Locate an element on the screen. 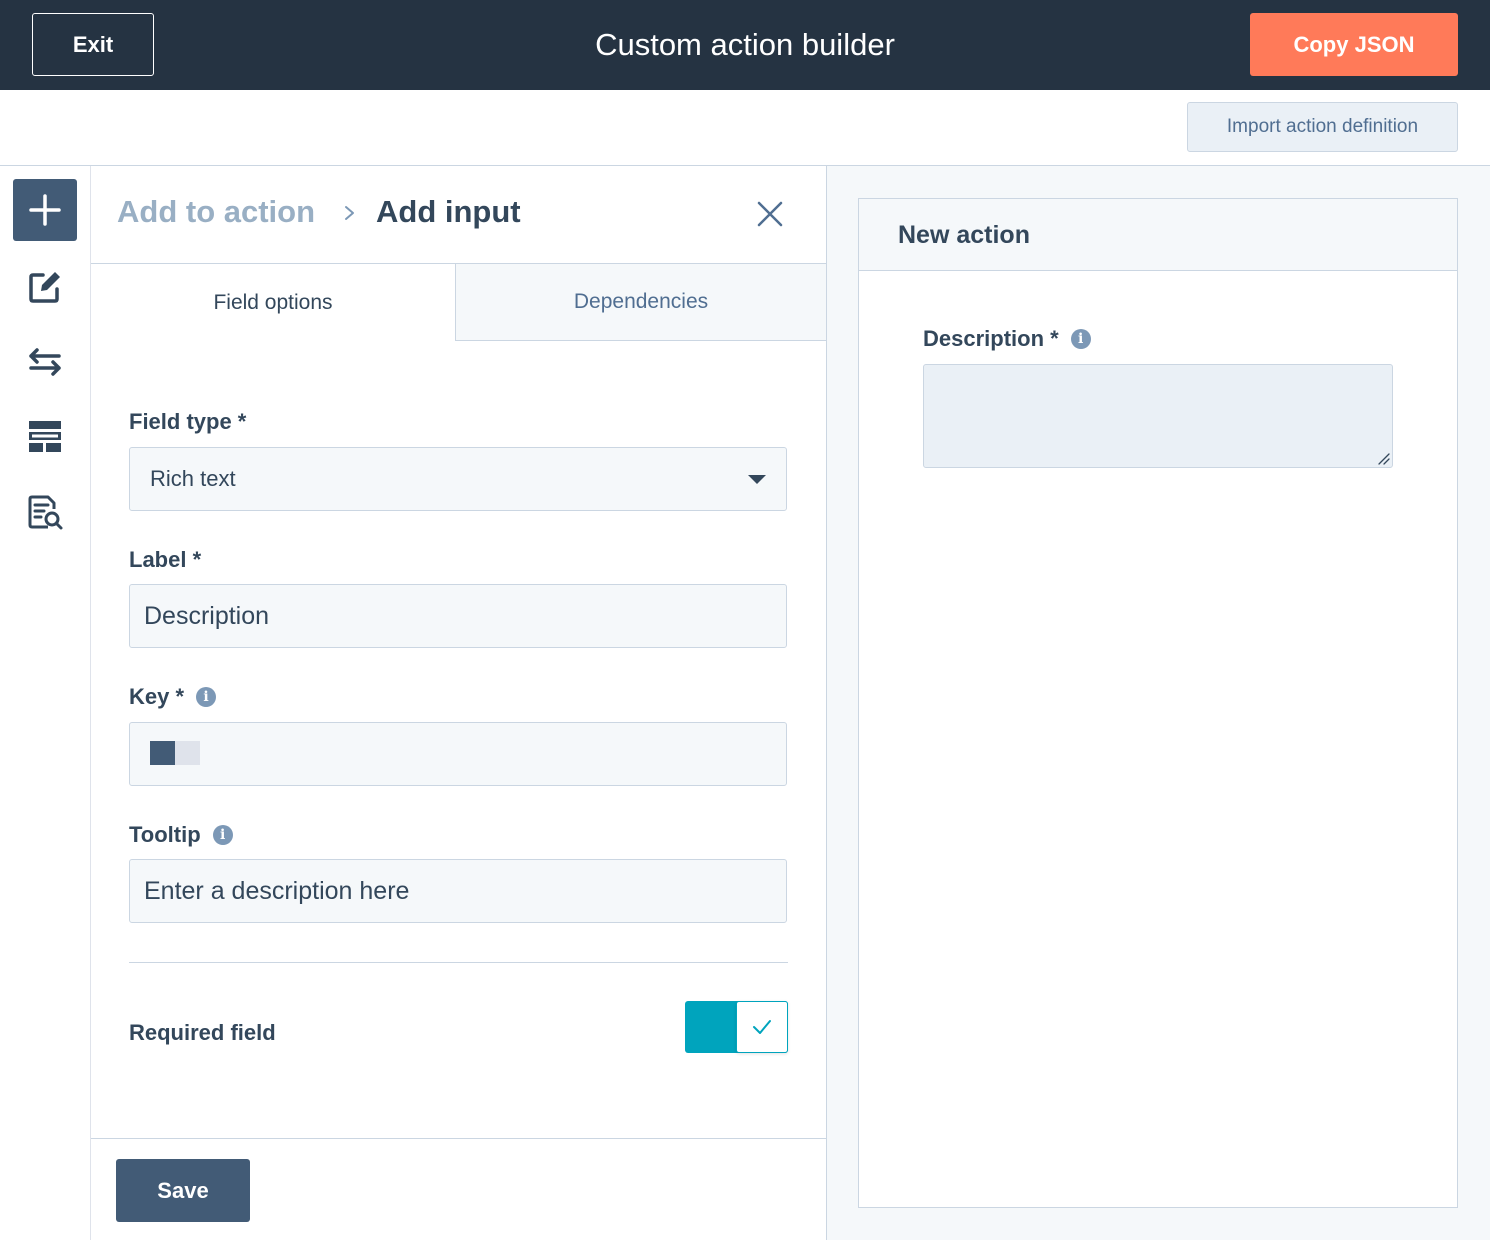  tooltip-input is located at coordinates (458, 891).